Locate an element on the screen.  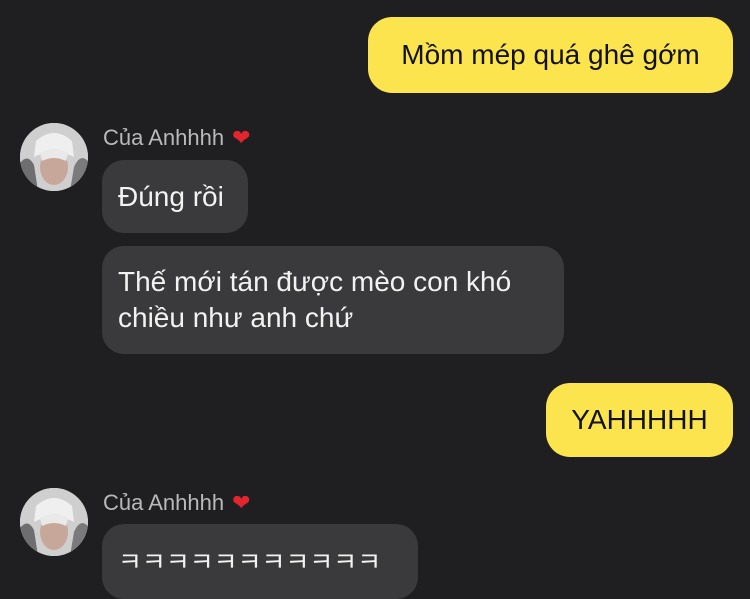
message-bubble-outgoing: YAHHHHH is located at coordinates (639, 420).